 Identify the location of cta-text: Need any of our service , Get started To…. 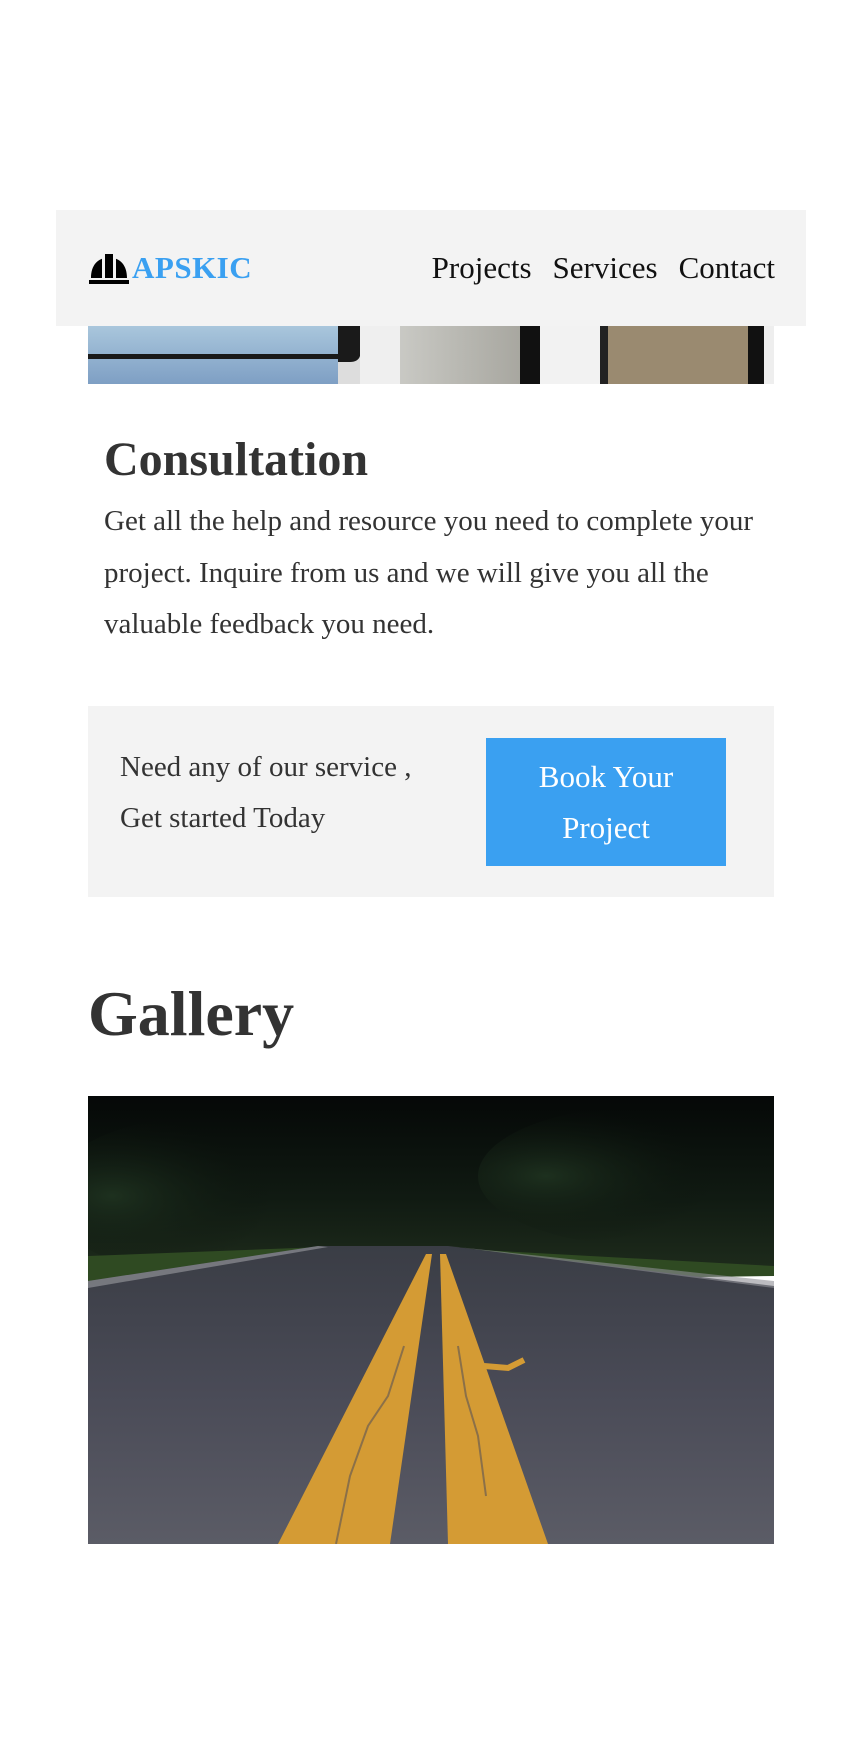
(266, 792).